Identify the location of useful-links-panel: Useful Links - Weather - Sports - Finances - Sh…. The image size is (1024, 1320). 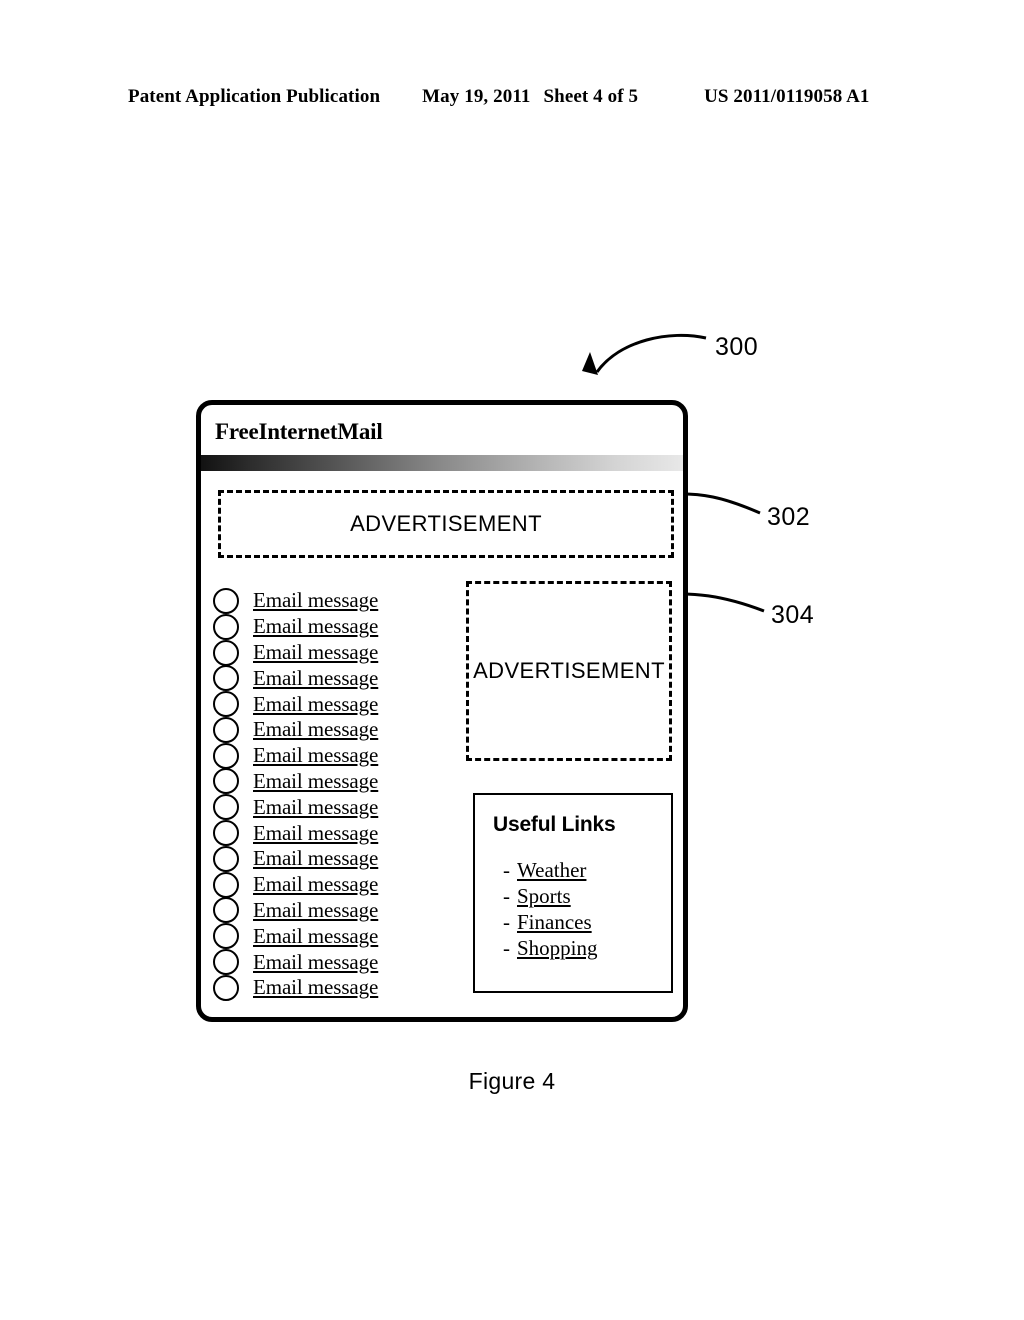
(573, 893).